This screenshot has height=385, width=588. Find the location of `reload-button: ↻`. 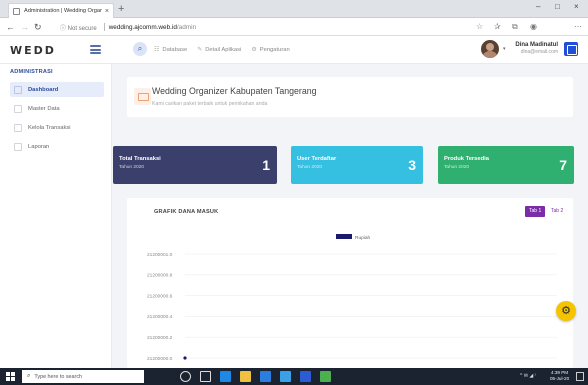

reload-button: ↻ is located at coordinates (38, 27).